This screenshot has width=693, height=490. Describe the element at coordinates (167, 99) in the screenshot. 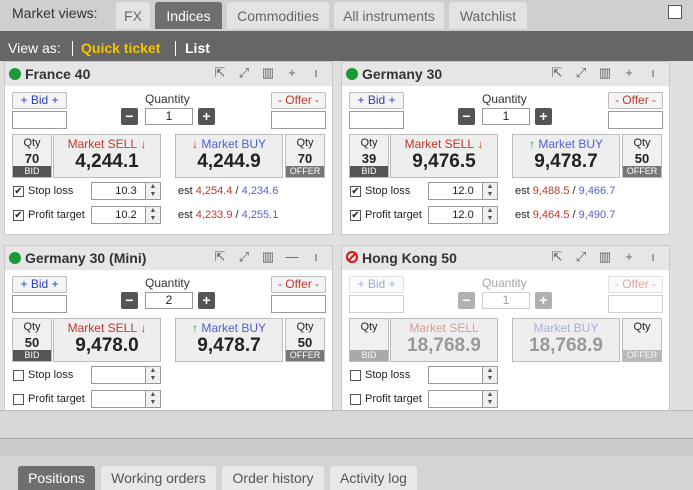

I see `quantity-label: Quantity` at that location.